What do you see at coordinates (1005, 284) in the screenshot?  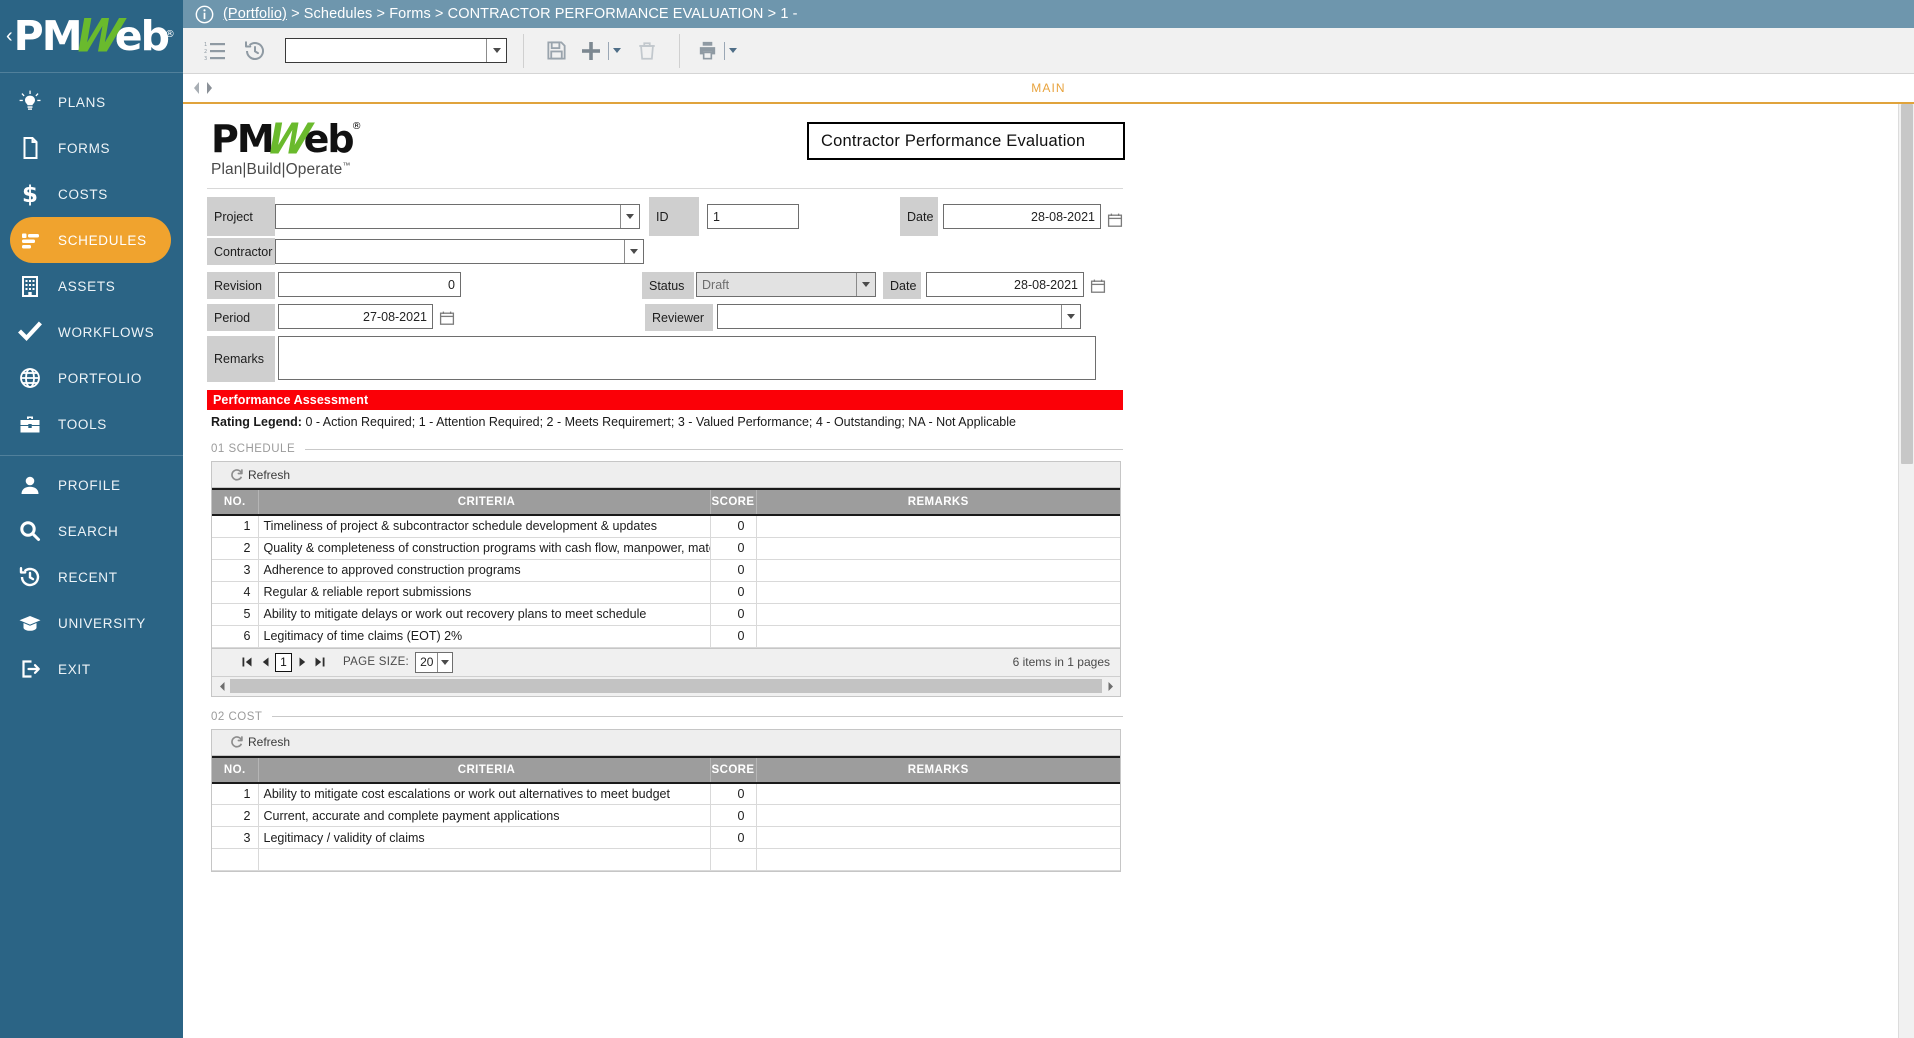 I see `date-input-2: 28-08-2021` at bounding box center [1005, 284].